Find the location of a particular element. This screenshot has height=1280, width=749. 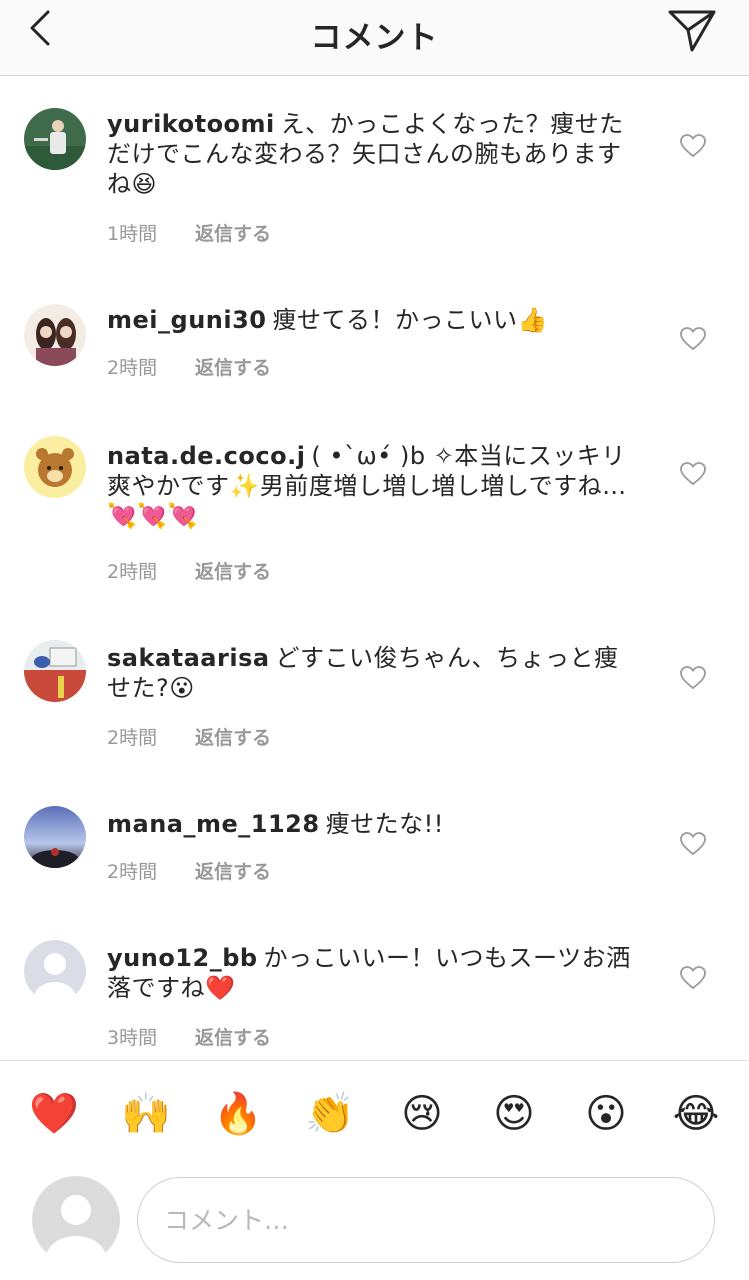

send-icon is located at coordinates (692, 31).